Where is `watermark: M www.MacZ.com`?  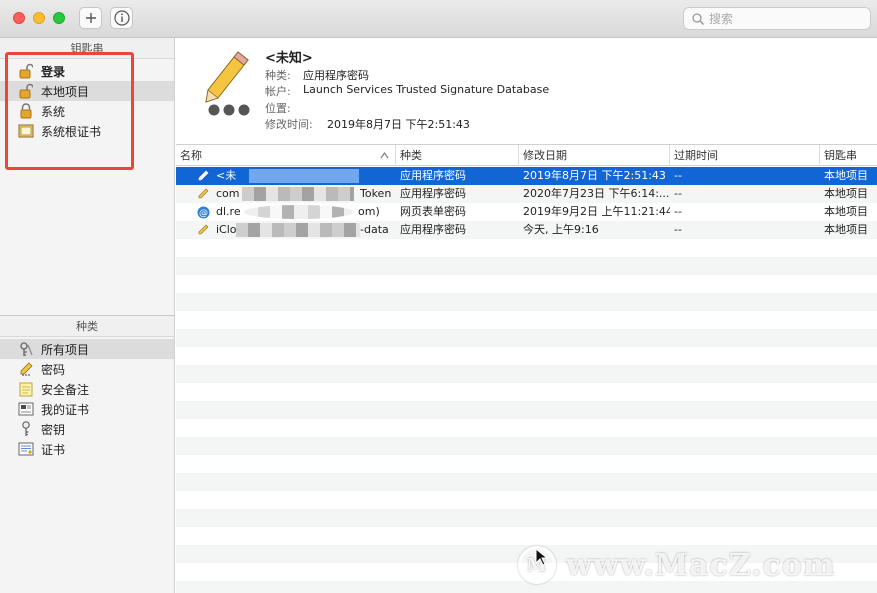
watermark: M www.MacZ.com is located at coordinates (677, 565).